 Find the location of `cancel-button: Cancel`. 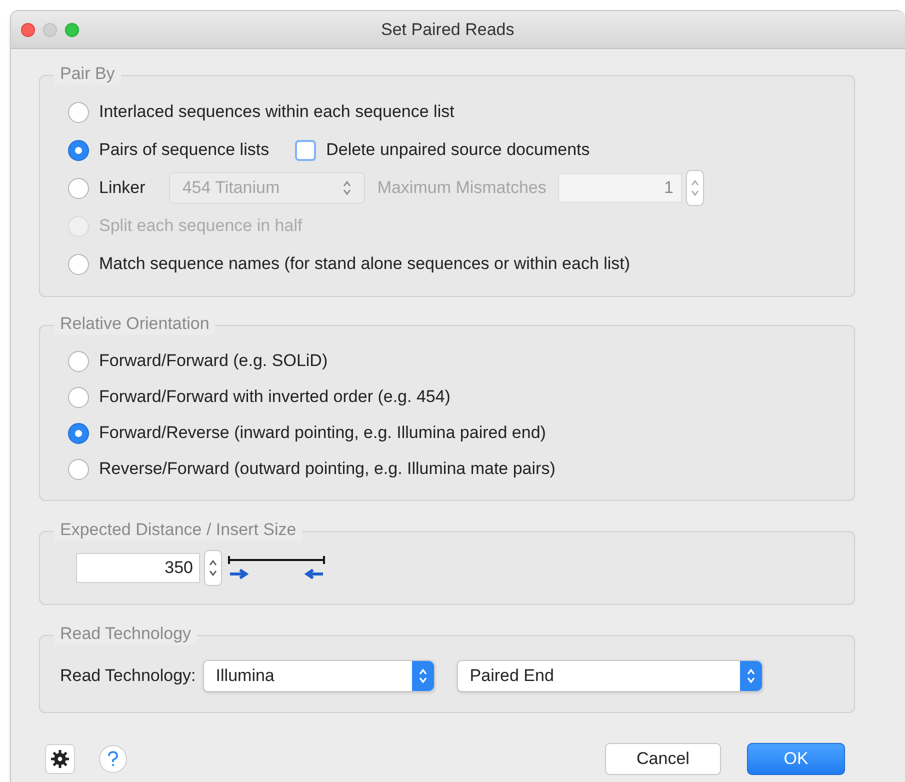

cancel-button: Cancel is located at coordinates (663, 759).